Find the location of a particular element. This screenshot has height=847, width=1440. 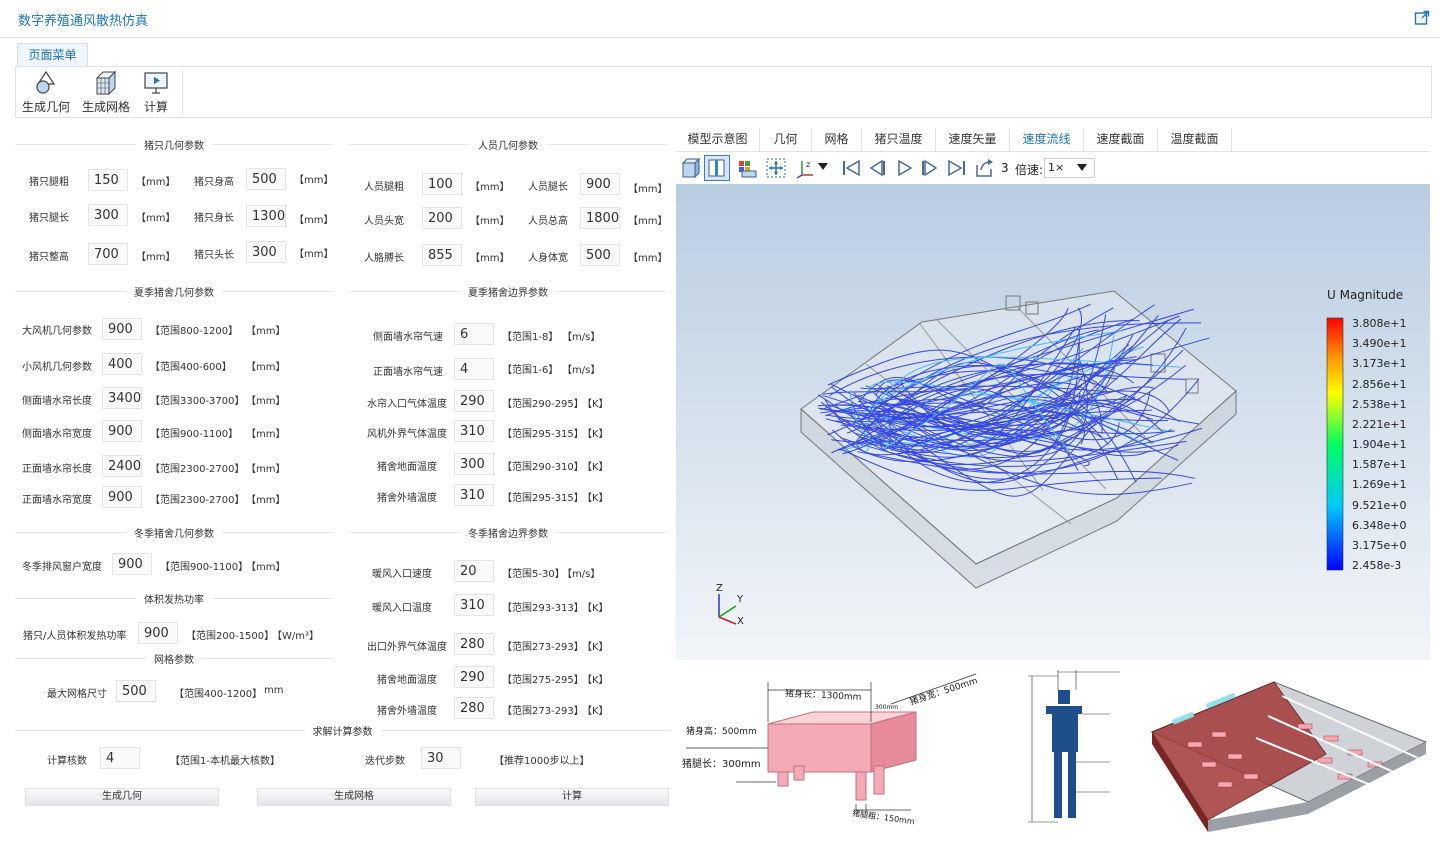

heat-power-input is located at coordinates (158, 633).